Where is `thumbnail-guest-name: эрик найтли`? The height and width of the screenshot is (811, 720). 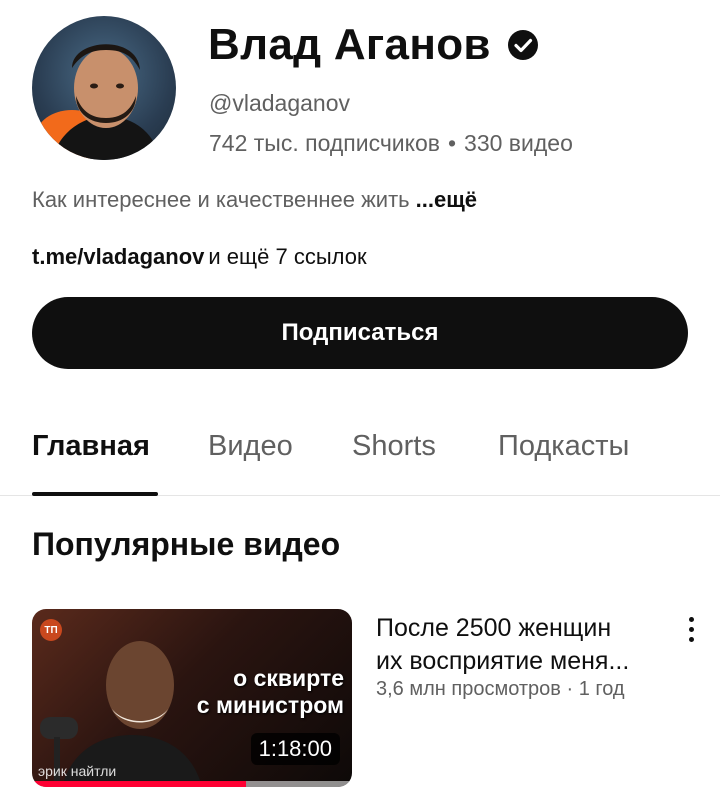
thumbnail-guest-name: эрик найтли is located at coordinates (77, 771).